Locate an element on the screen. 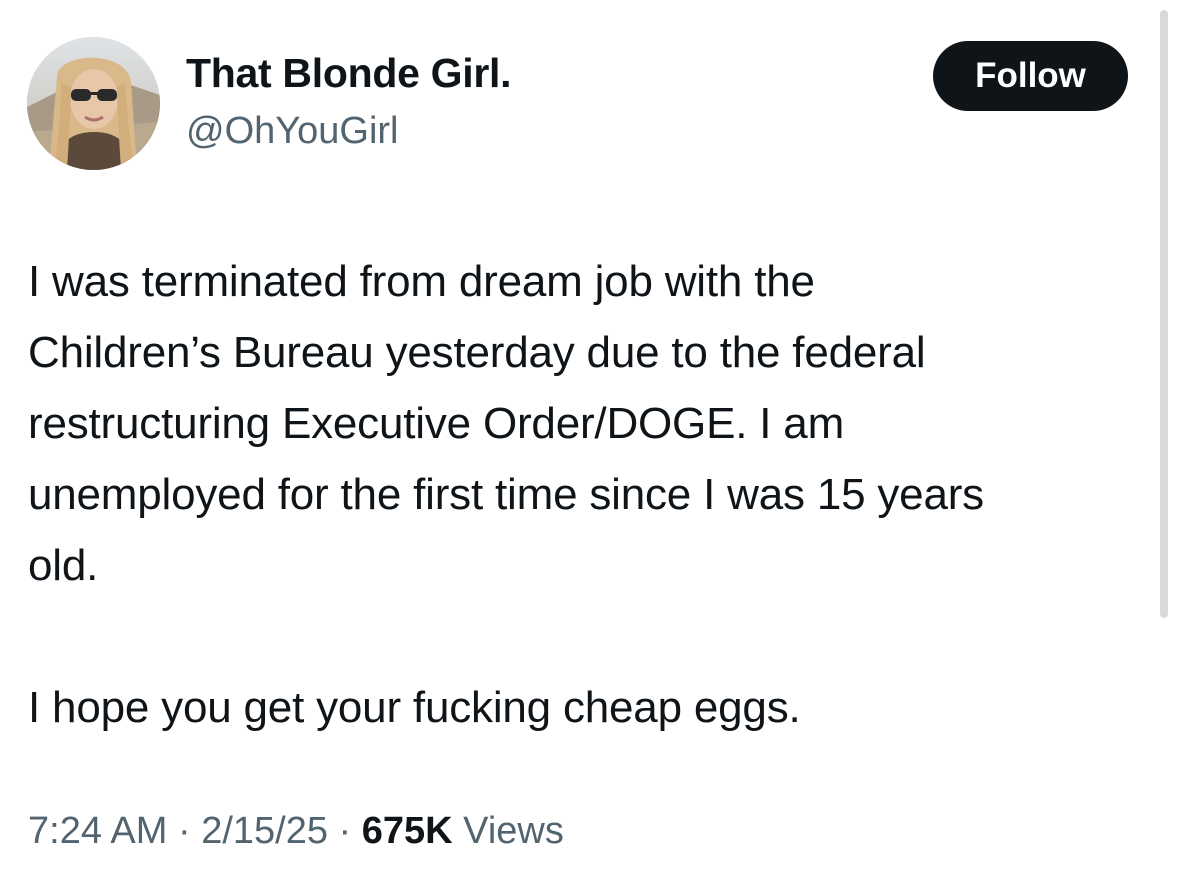 This screenshot has height=882, width=1179. tweet-date: 2/15/25 is located at coordinates (264, 831).